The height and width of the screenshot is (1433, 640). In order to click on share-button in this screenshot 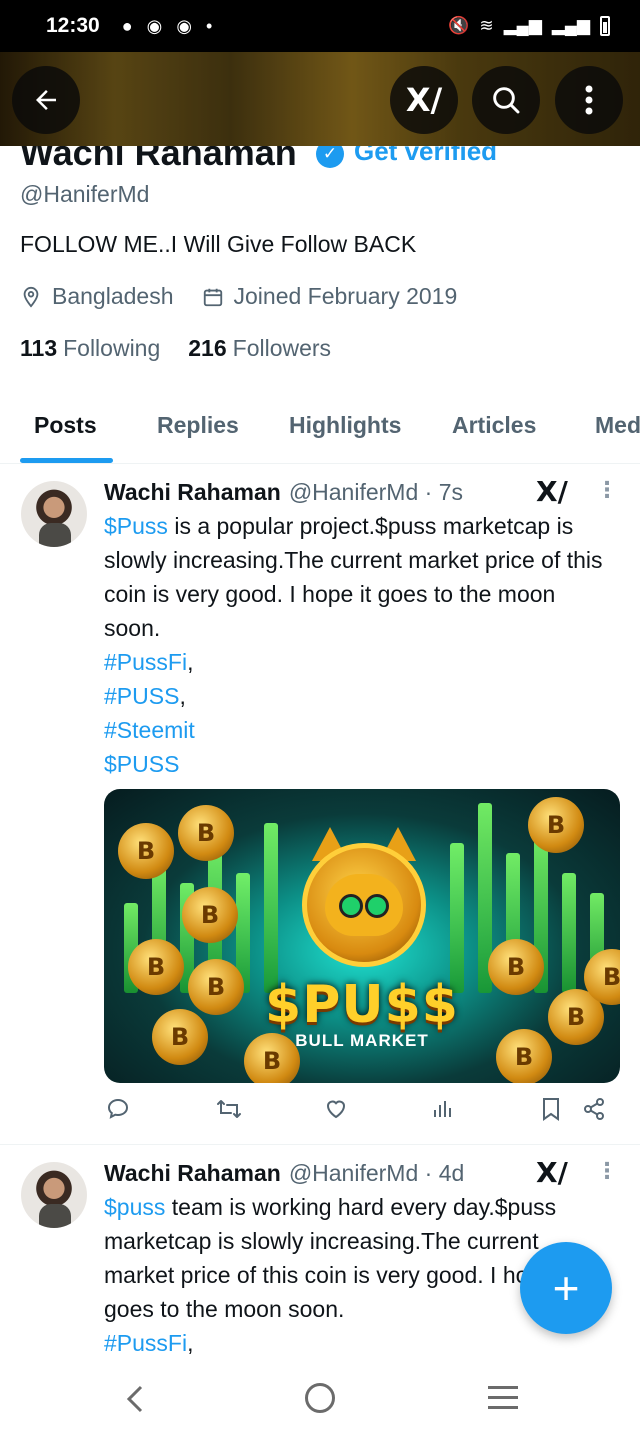, I will do `click(594, 1112)`.